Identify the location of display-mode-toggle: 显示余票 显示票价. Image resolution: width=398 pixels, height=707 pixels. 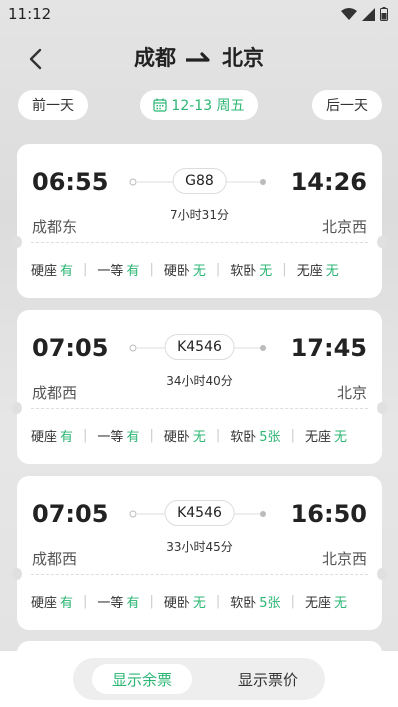
(199, 679).